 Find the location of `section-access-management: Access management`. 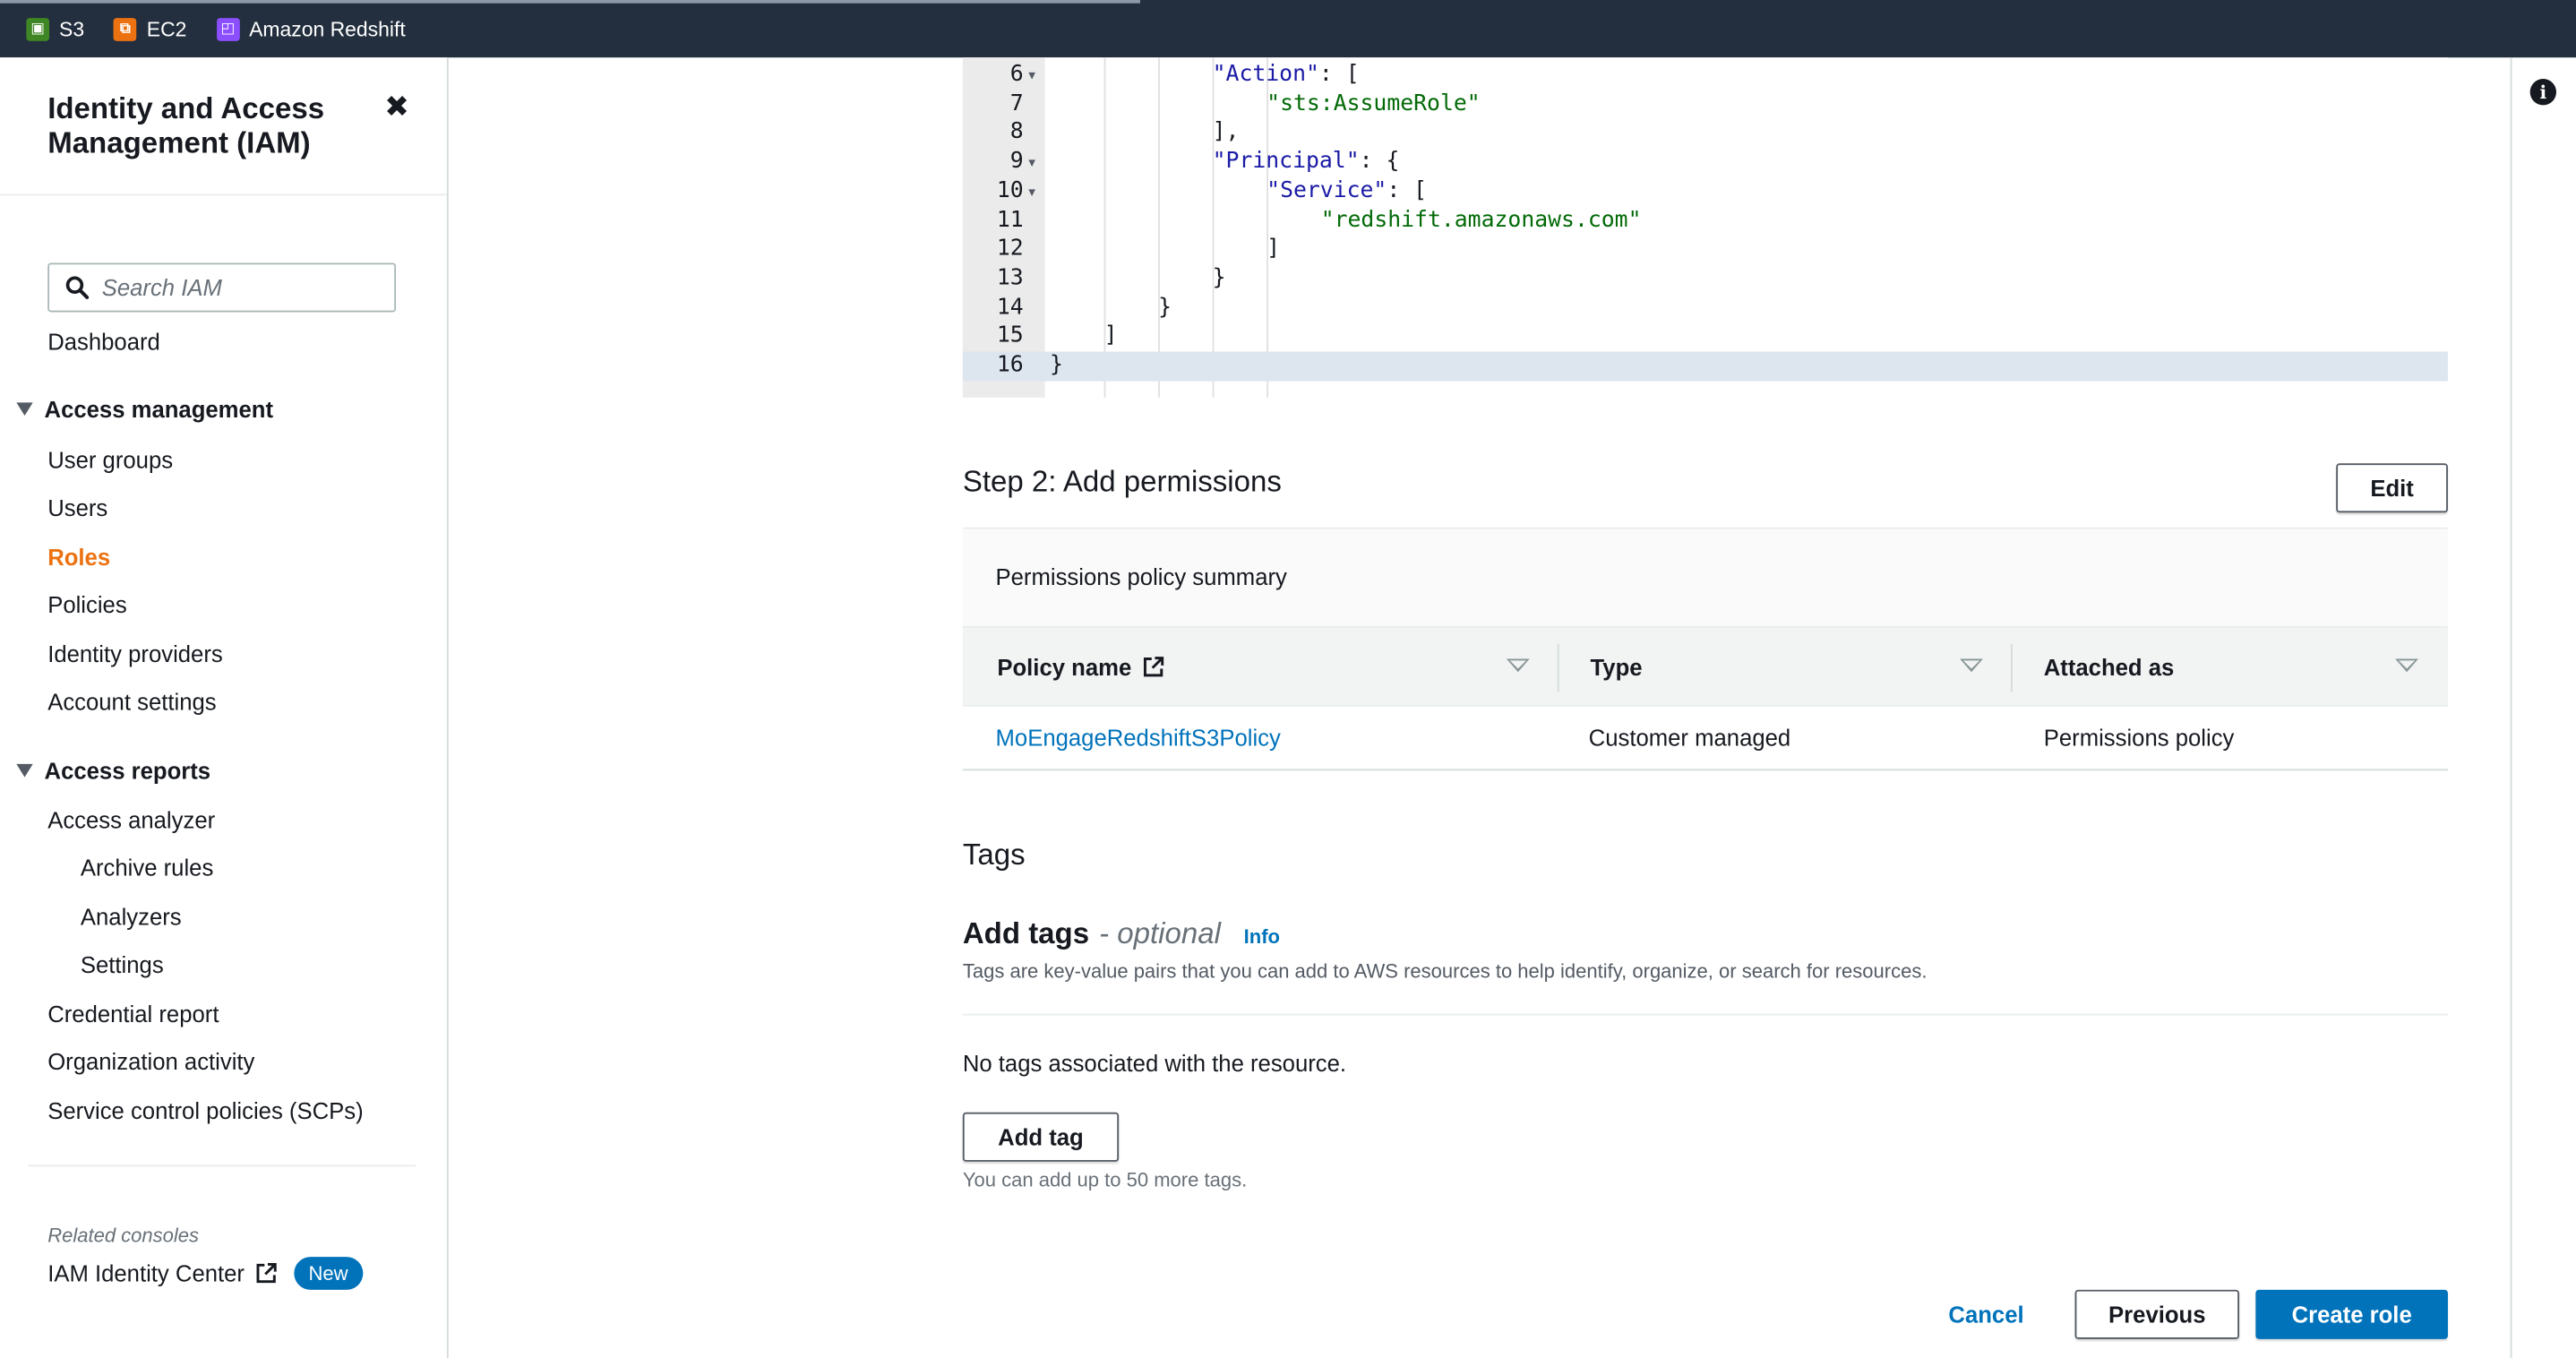

section-access-management: Access management is located at coordinates (144, 409).